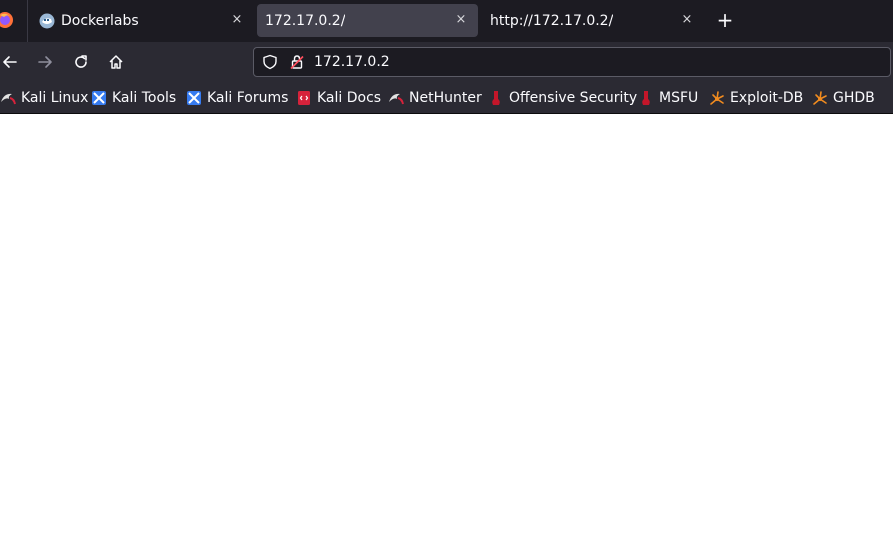  I want to click on tab-http-page: http://172.17.0.2/ ×, so click(593, 20).